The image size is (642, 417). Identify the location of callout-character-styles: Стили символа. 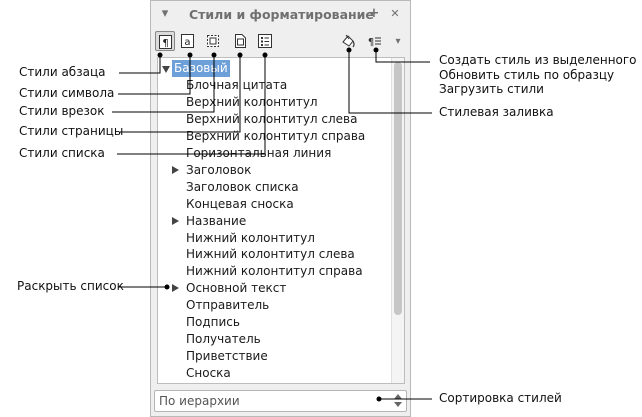
(67, 93).